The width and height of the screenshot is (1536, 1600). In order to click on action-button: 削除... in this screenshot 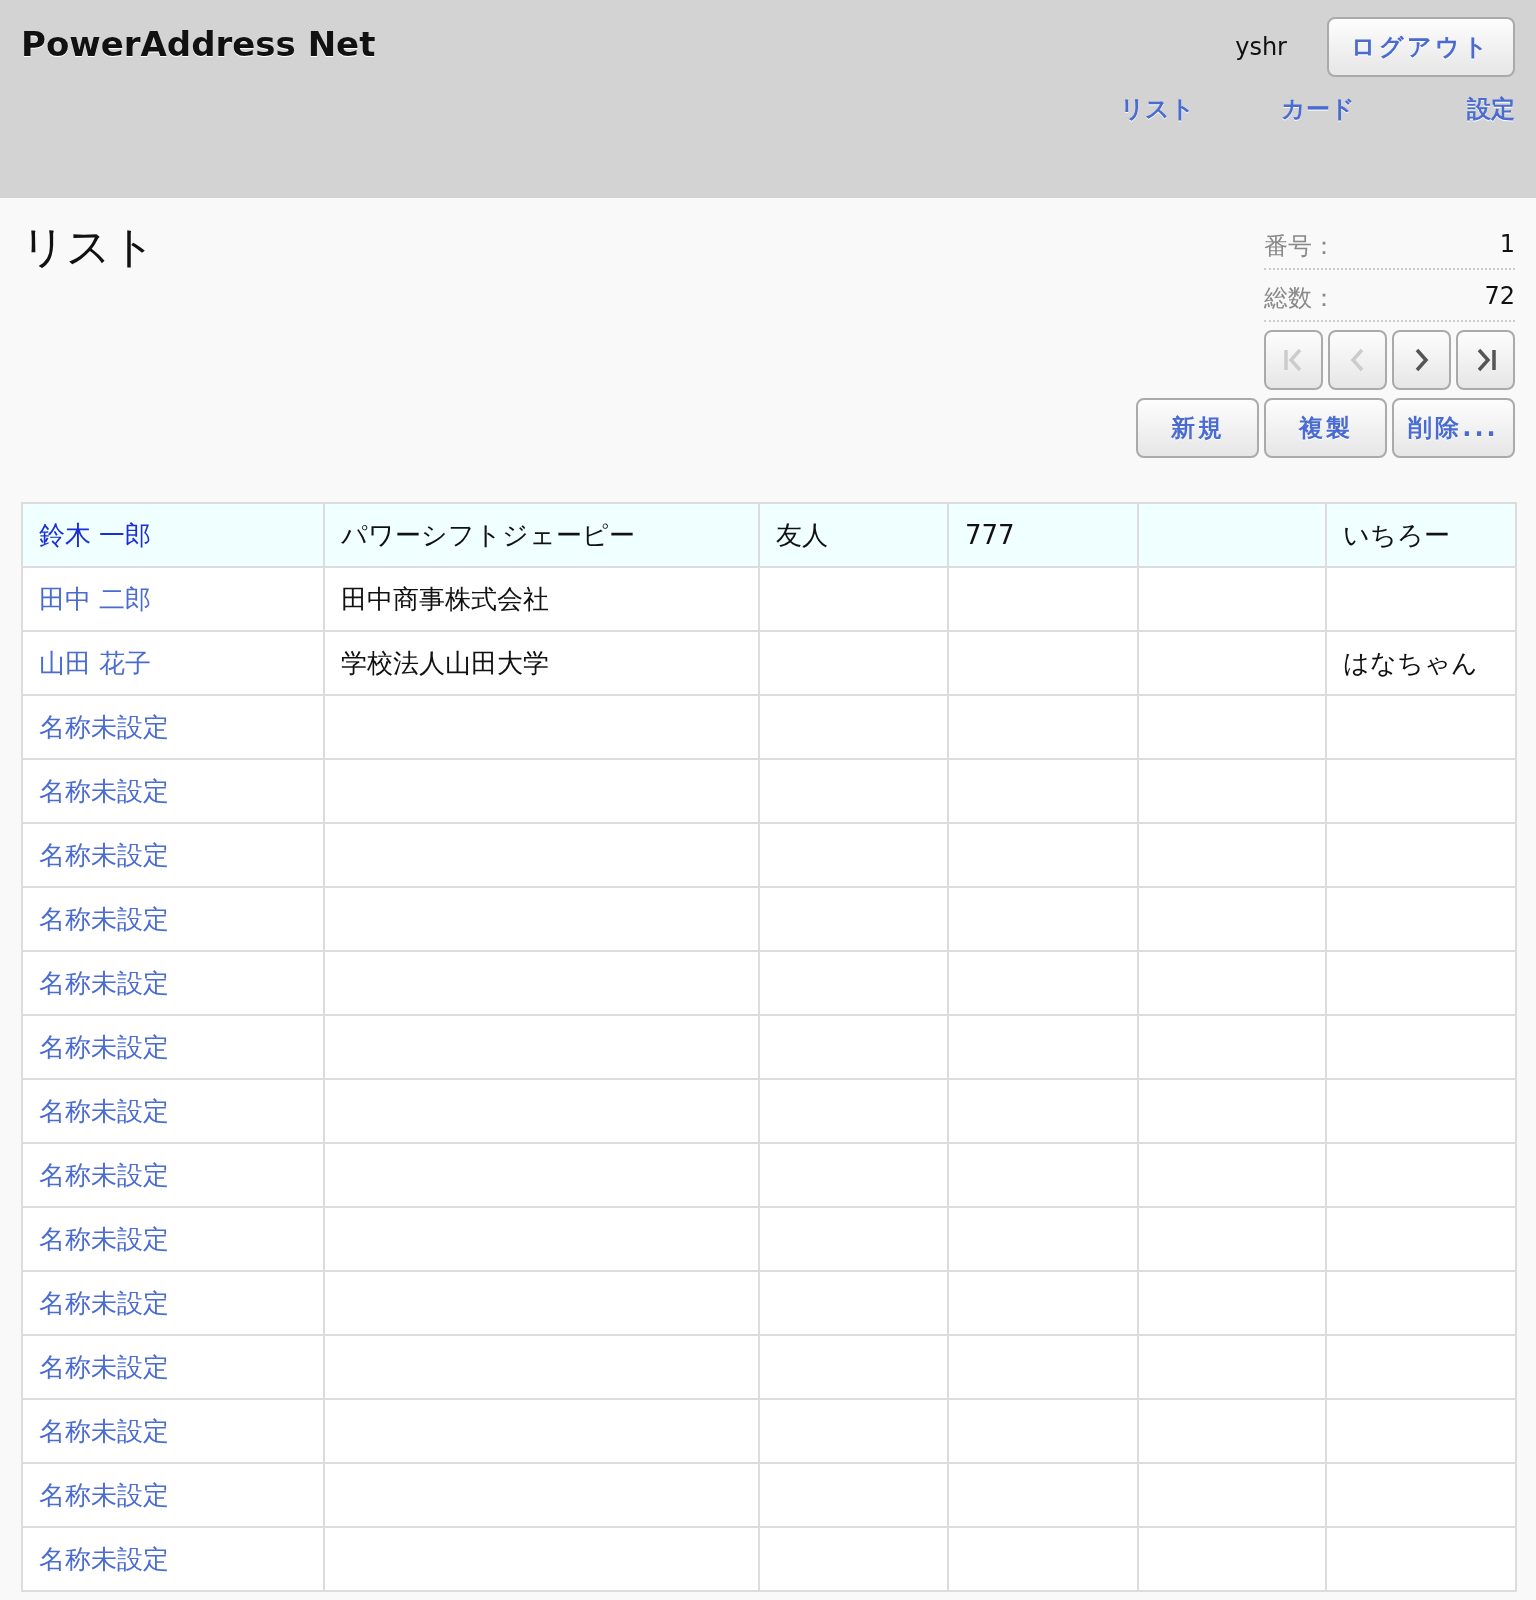, I will do `click(1453, 428)`.